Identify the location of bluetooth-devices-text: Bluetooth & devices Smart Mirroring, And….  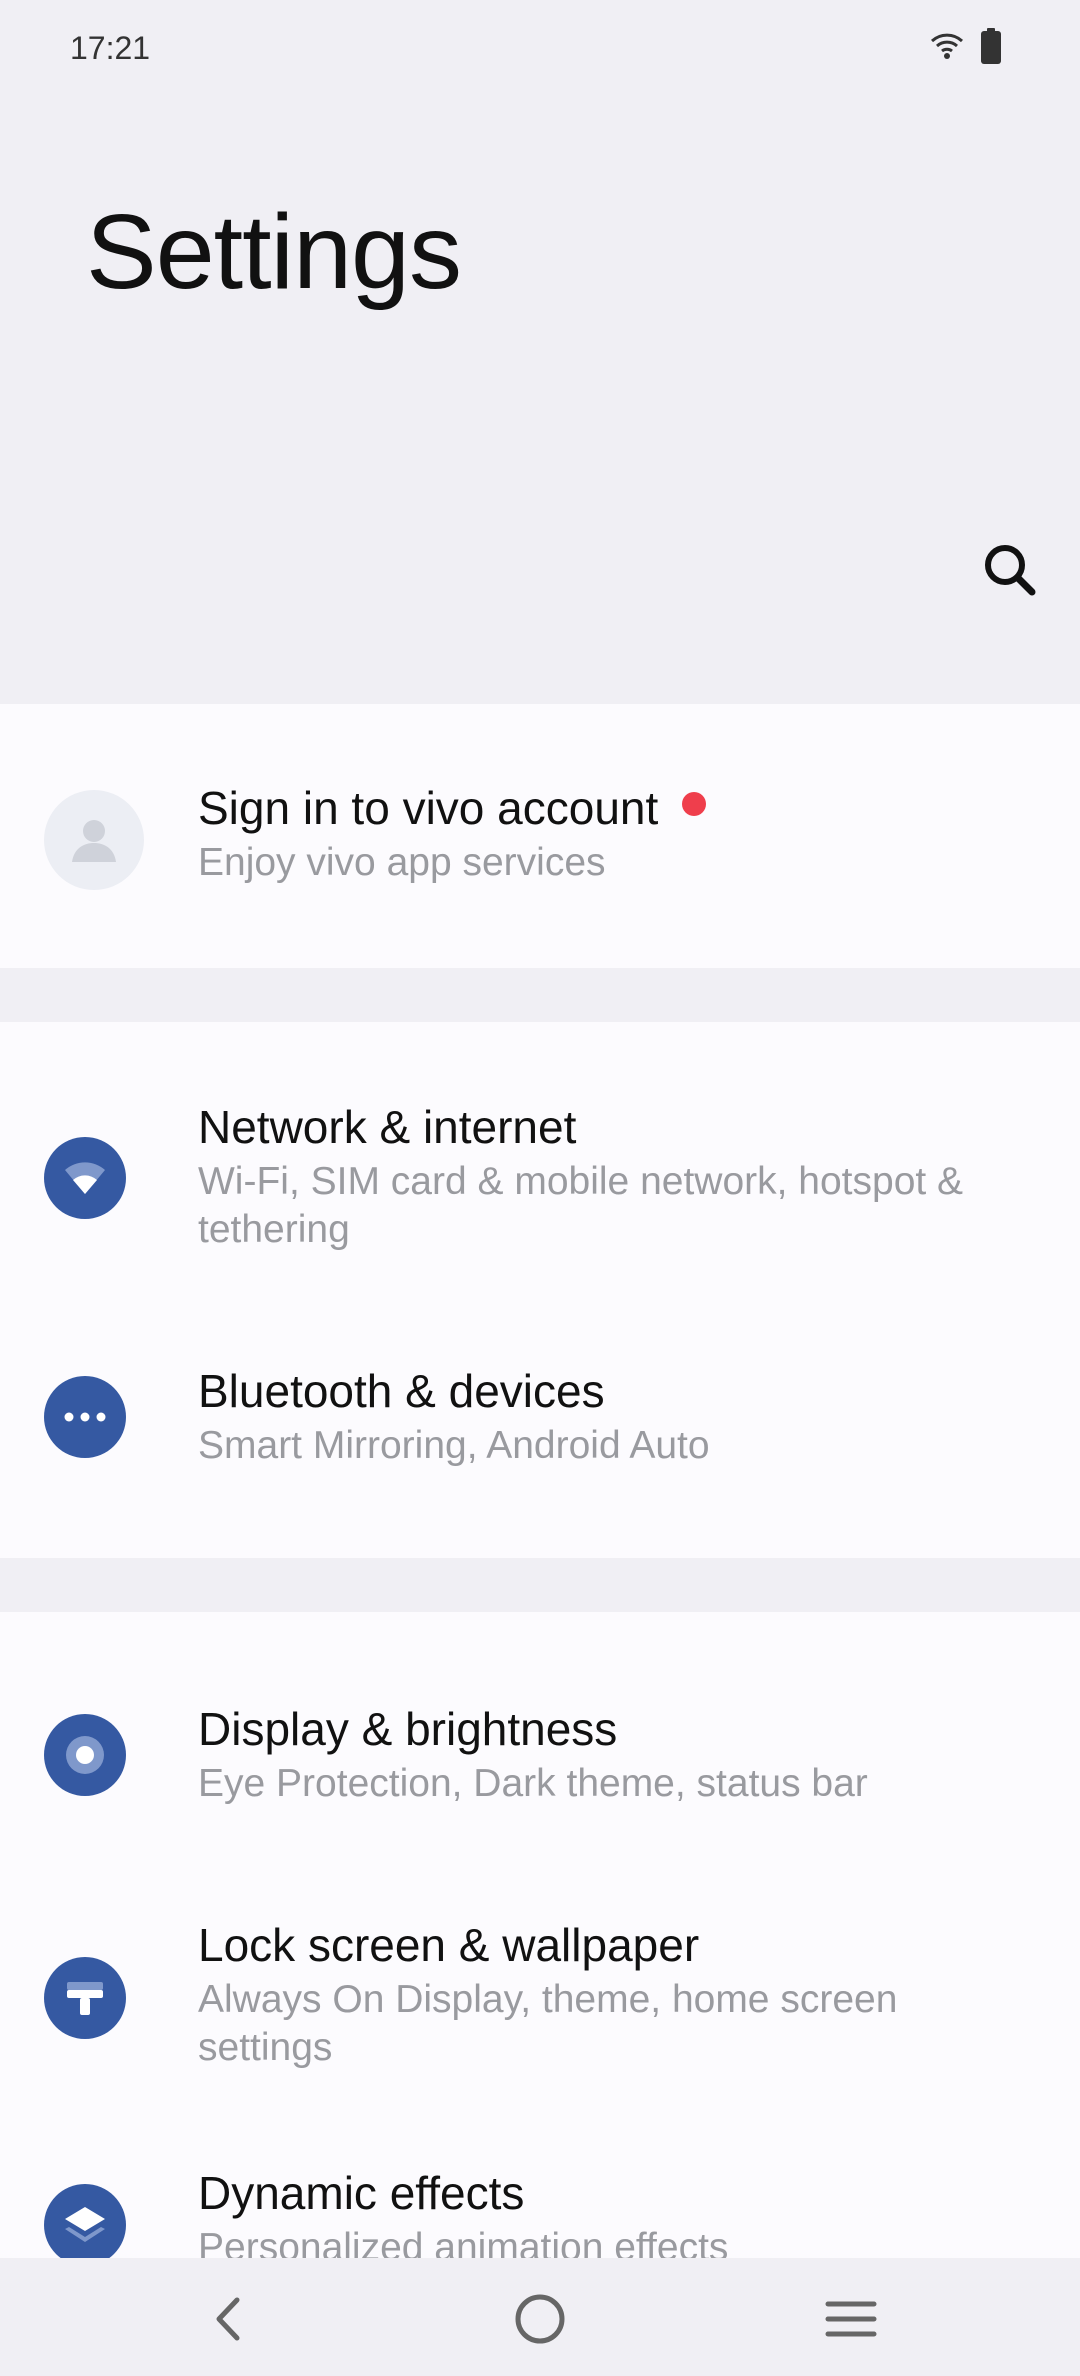
(619, 1416).